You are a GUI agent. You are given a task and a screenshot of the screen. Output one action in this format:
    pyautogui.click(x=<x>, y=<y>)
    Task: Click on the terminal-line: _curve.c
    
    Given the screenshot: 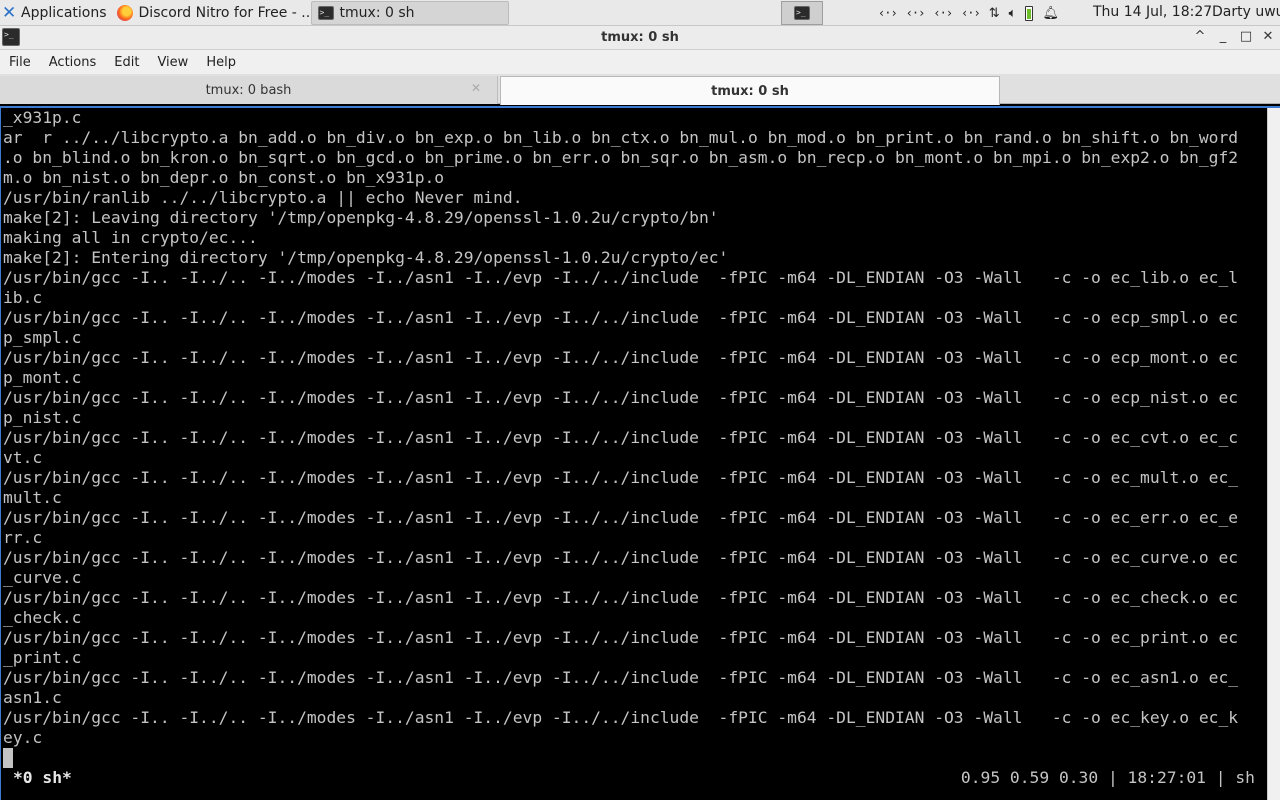 What is the action you would take?
    pyautogui.click(x=42, y=577)
    